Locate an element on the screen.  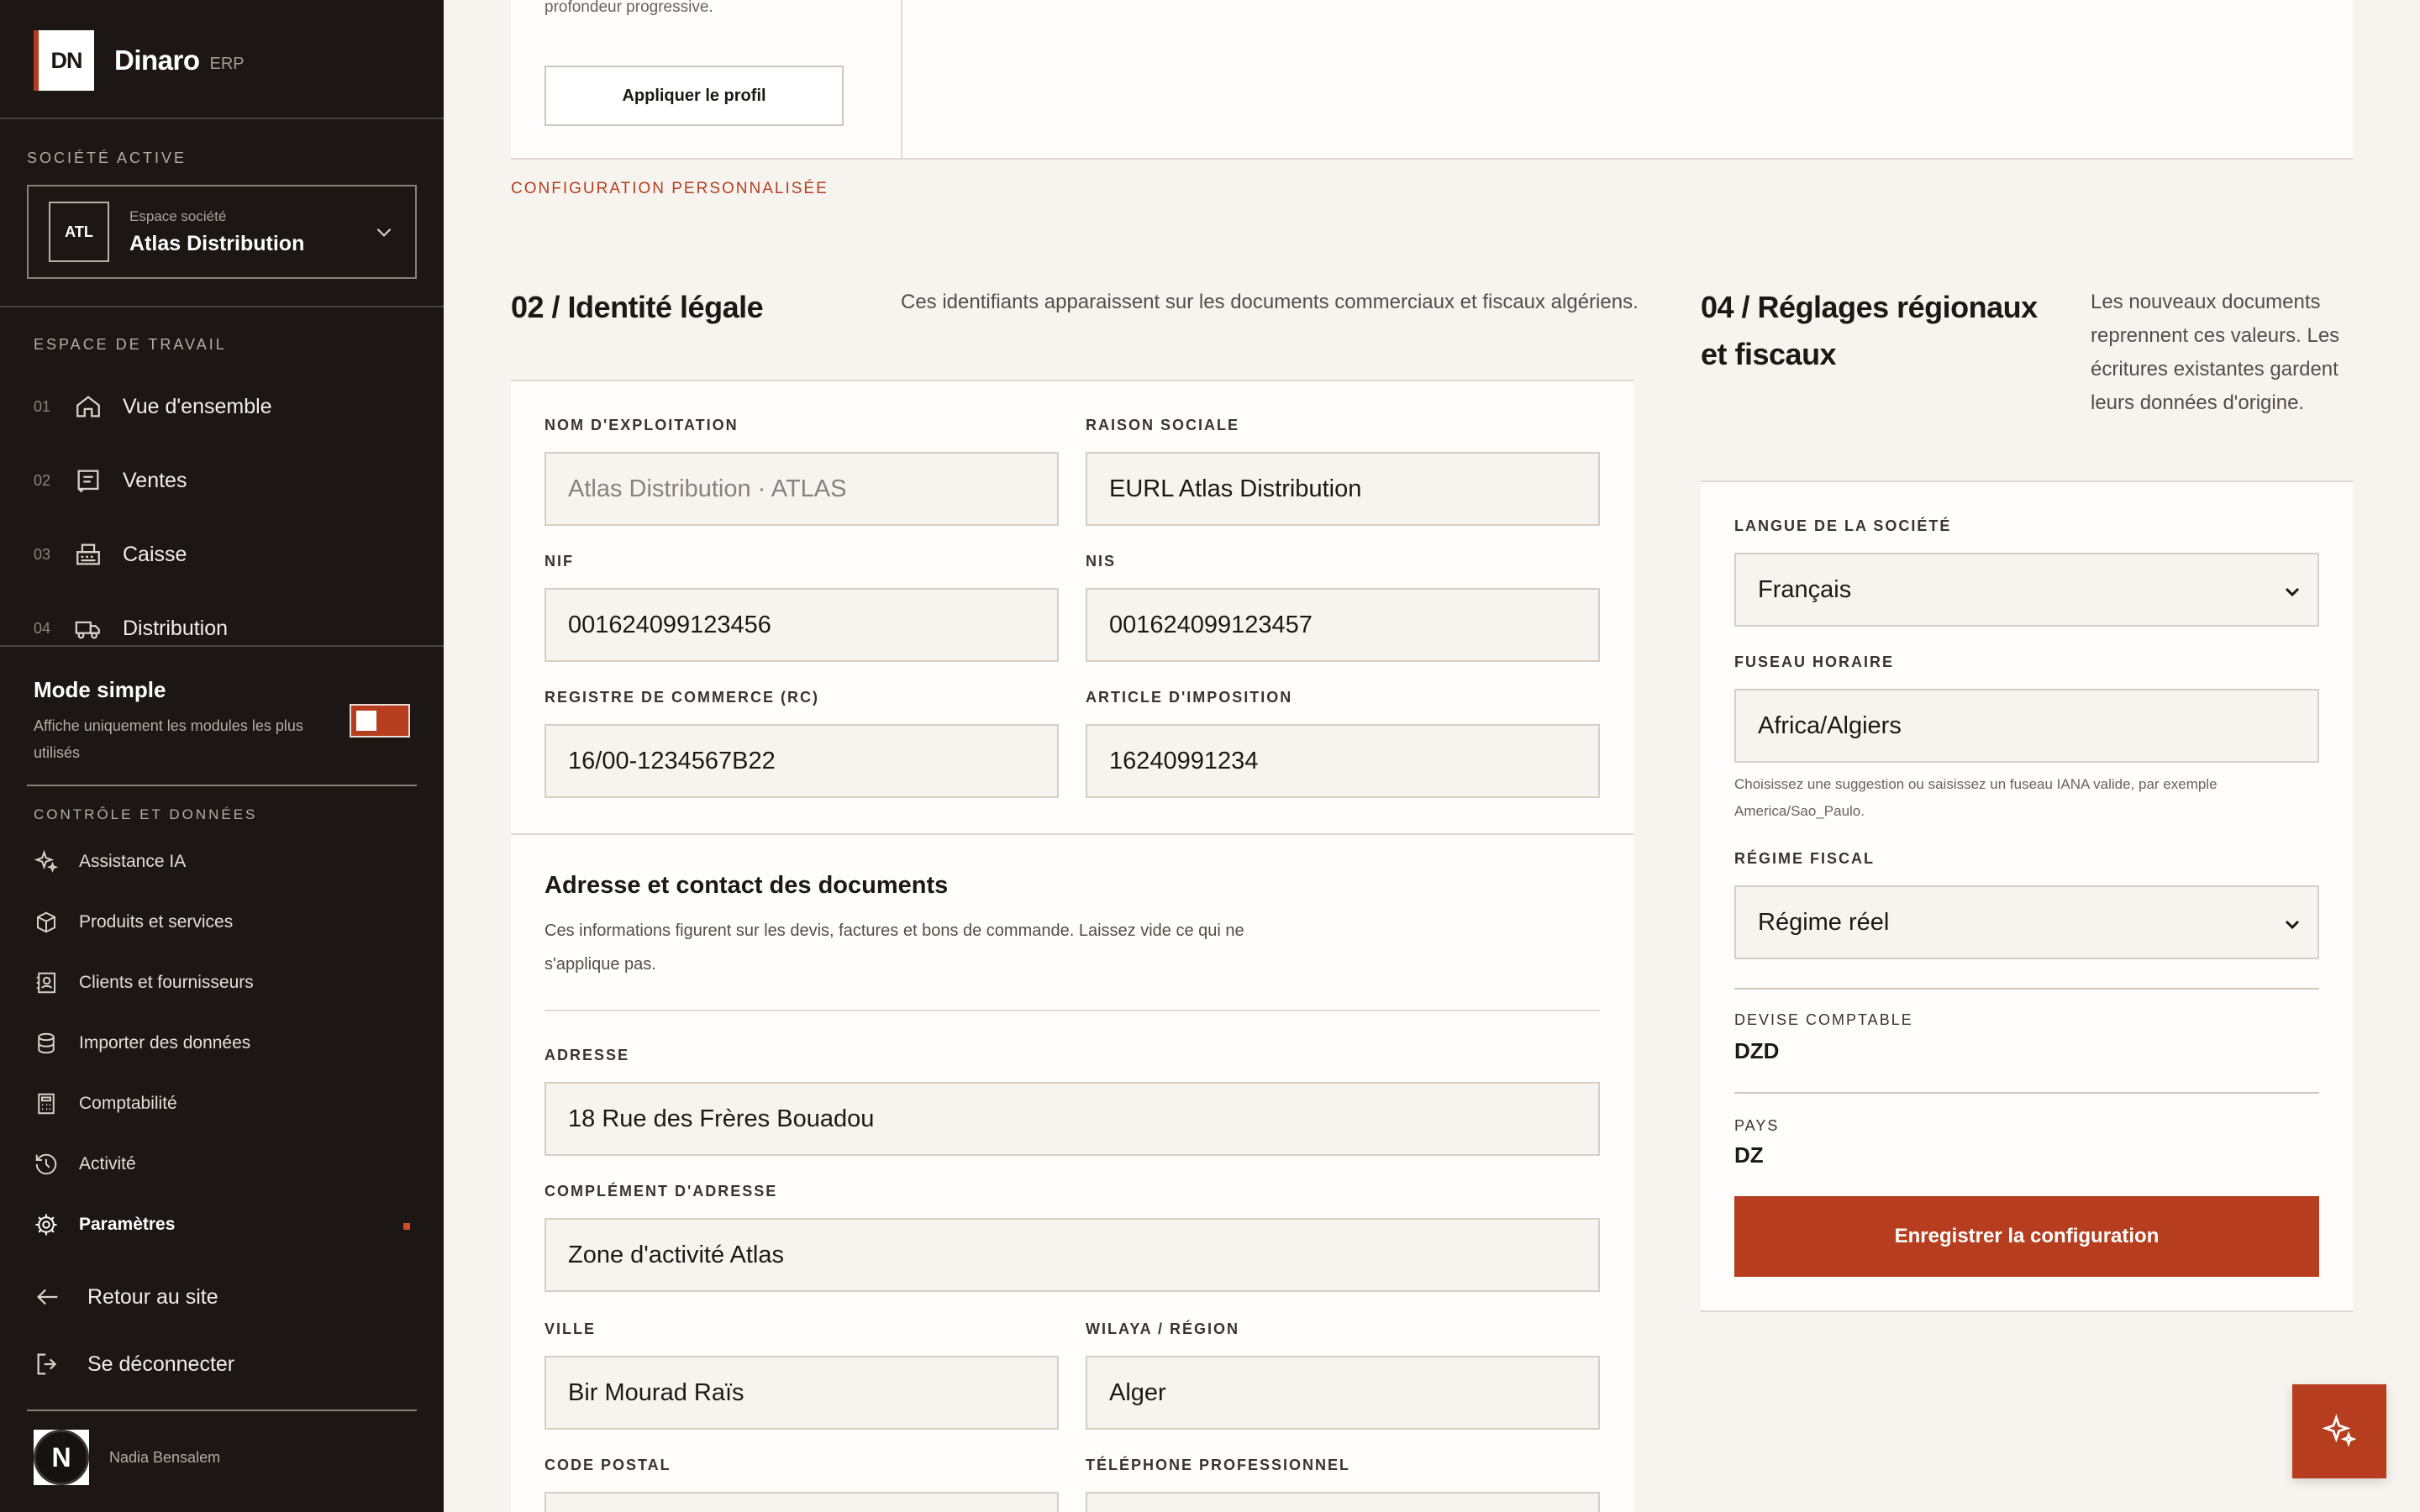
nav-item-overview: 01 Vue d'ensemble is located at coordinates (153, 406).